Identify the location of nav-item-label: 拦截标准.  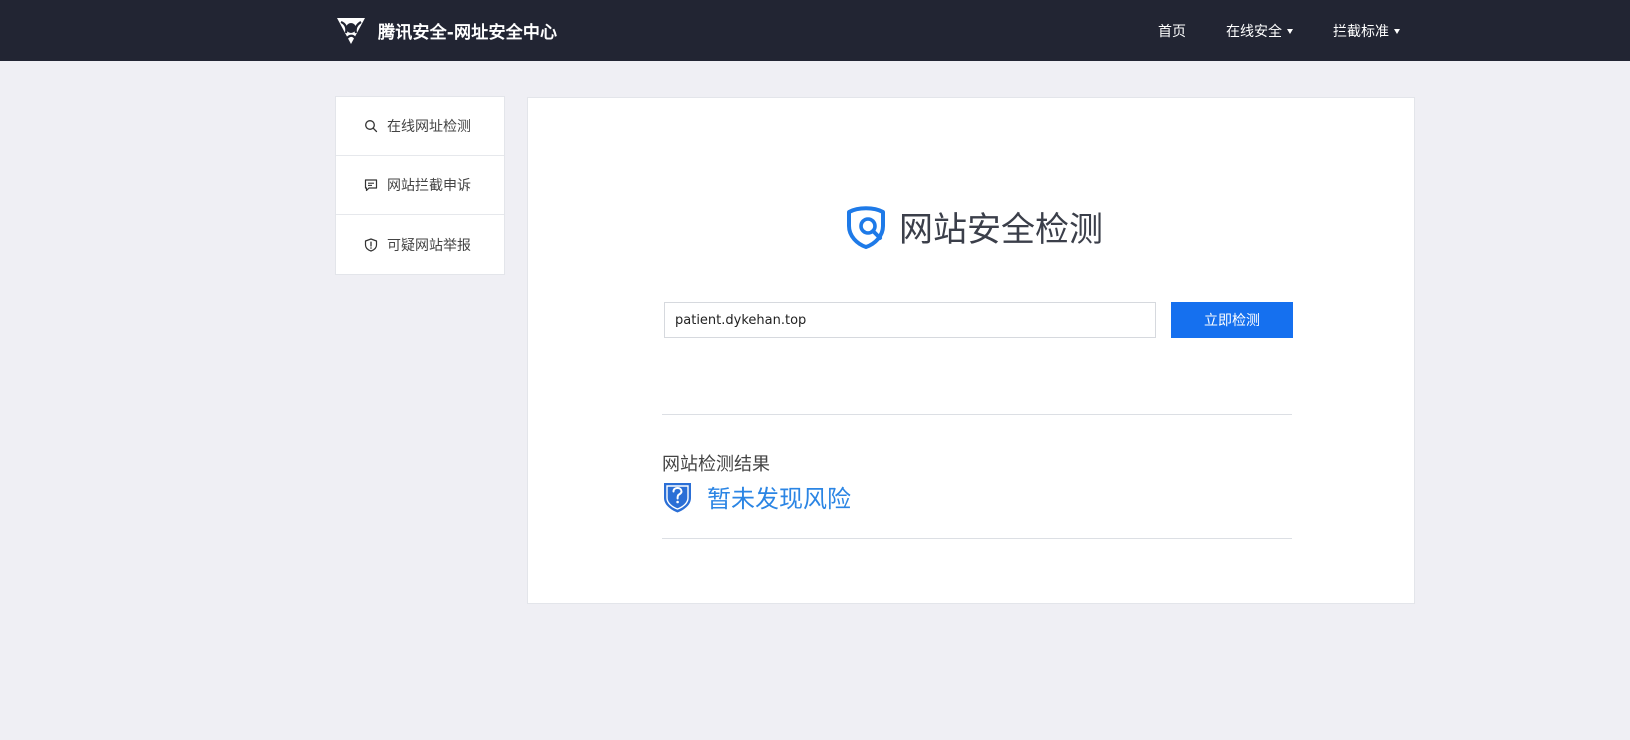
(1361, 31).